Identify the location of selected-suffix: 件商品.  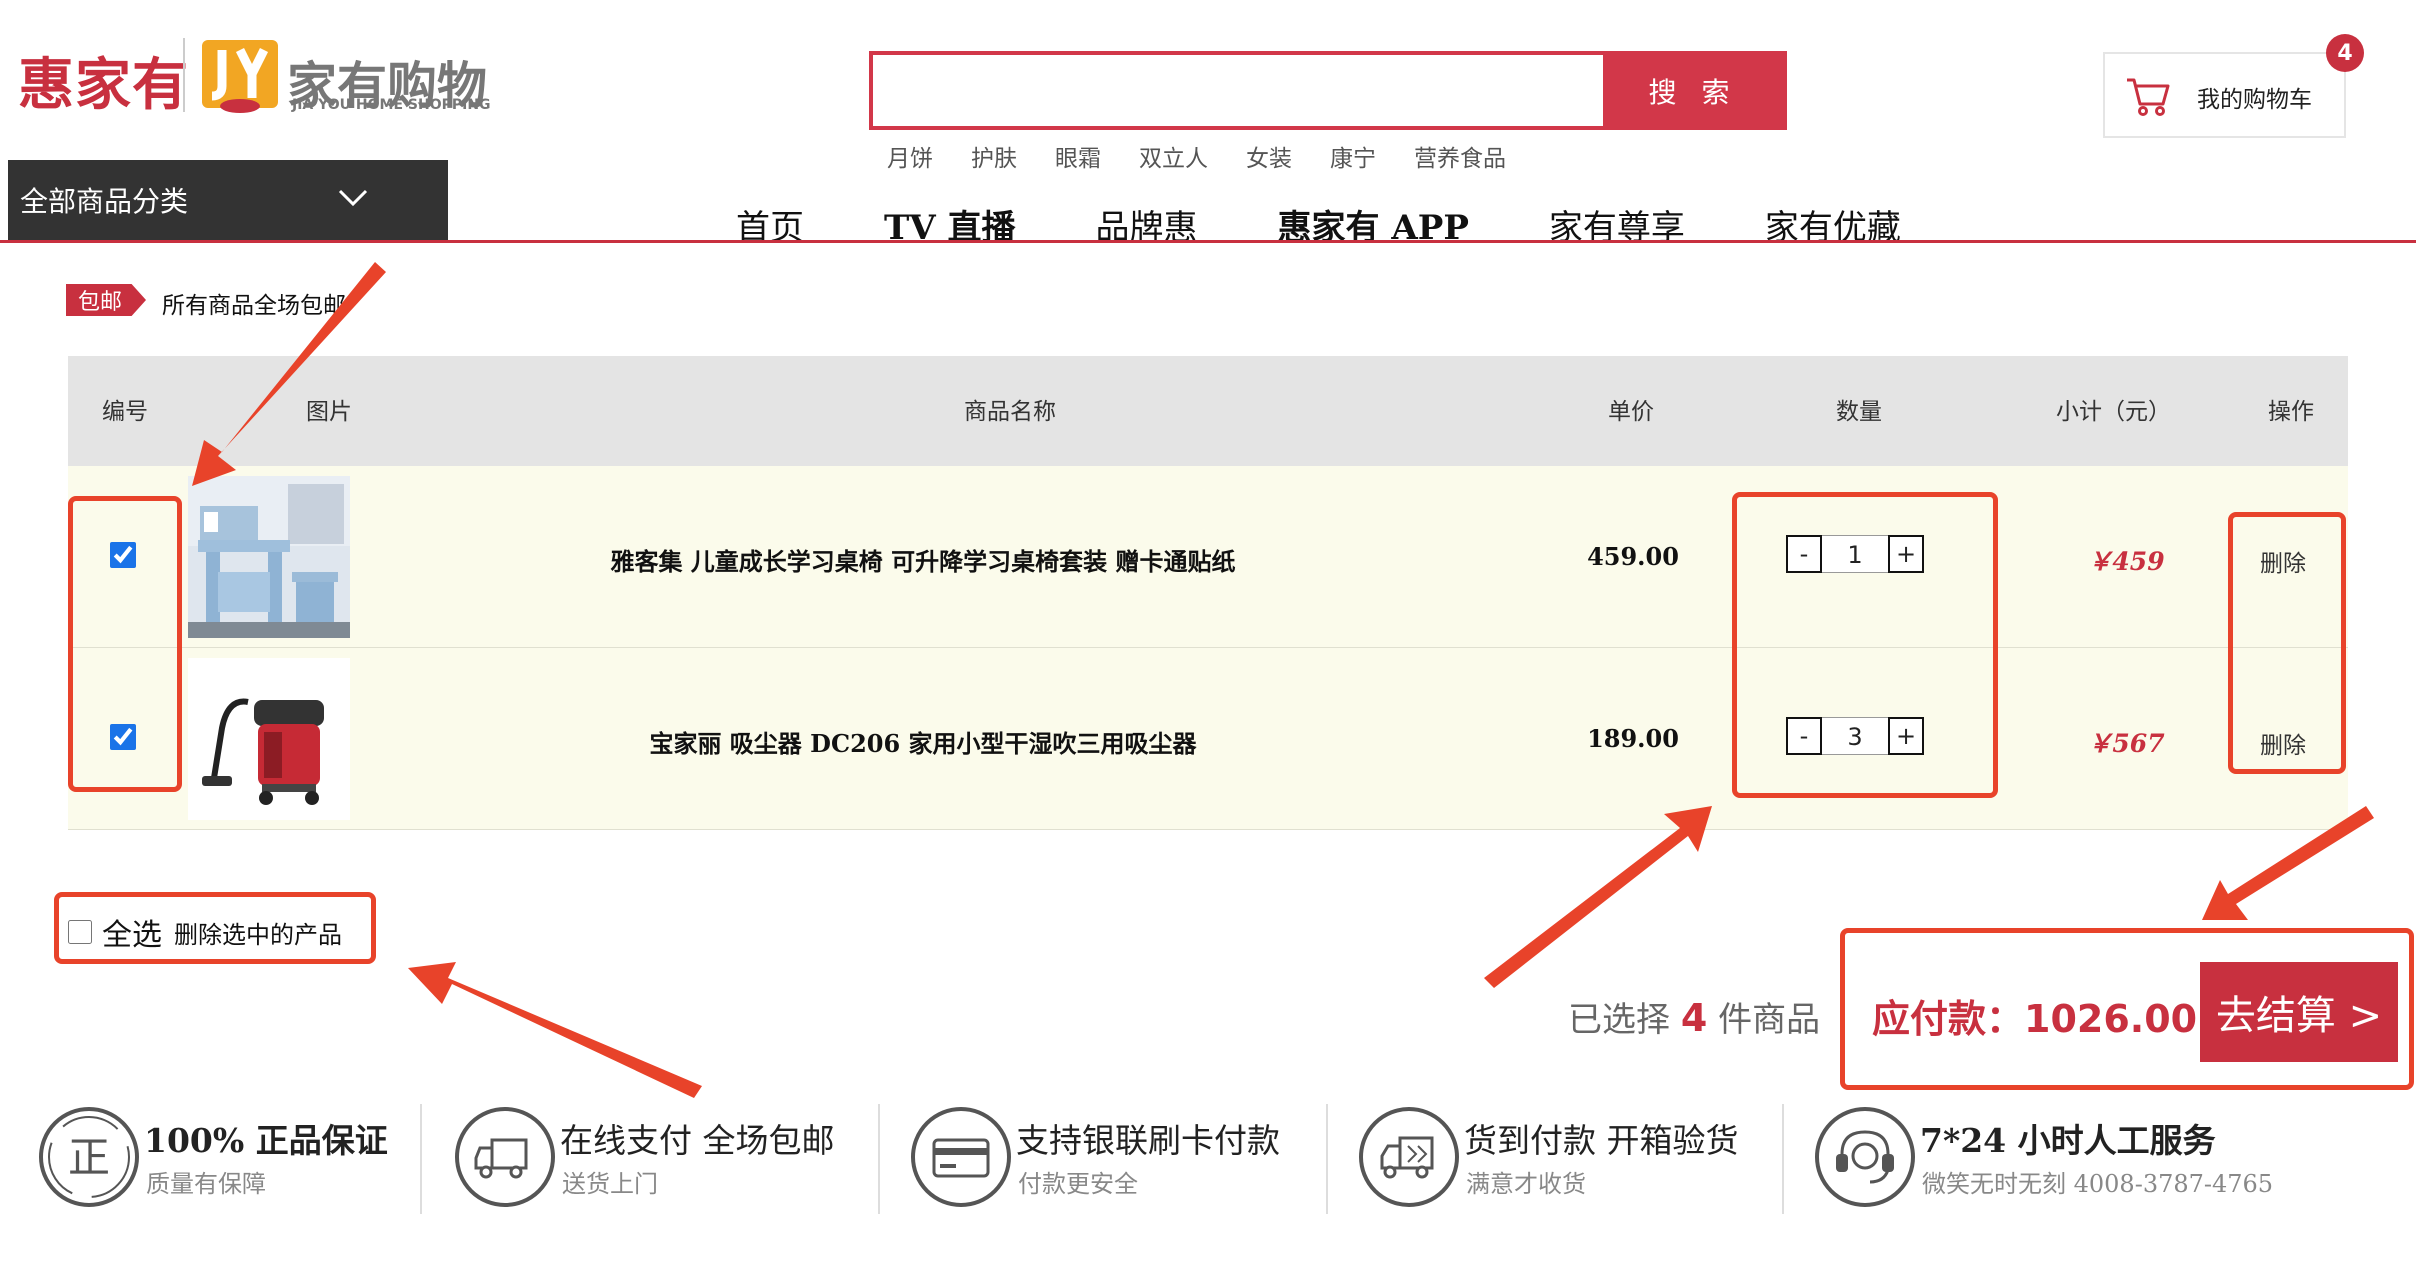
(1769, 1020).